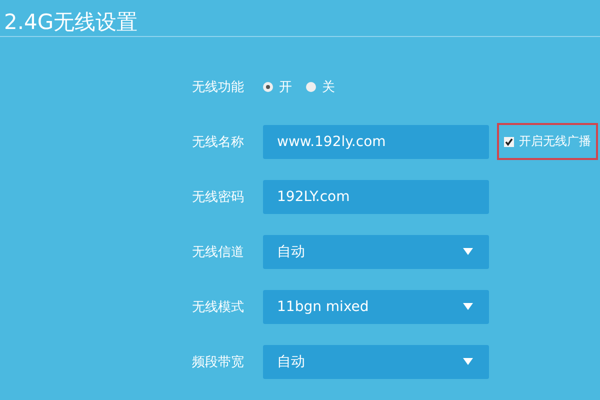 The height and width of the screenshot is (400, 600). What do you see at coordinates (277, 87) in the screenshot?
I see `radio-option: 开` at bounding box center [277, 87].